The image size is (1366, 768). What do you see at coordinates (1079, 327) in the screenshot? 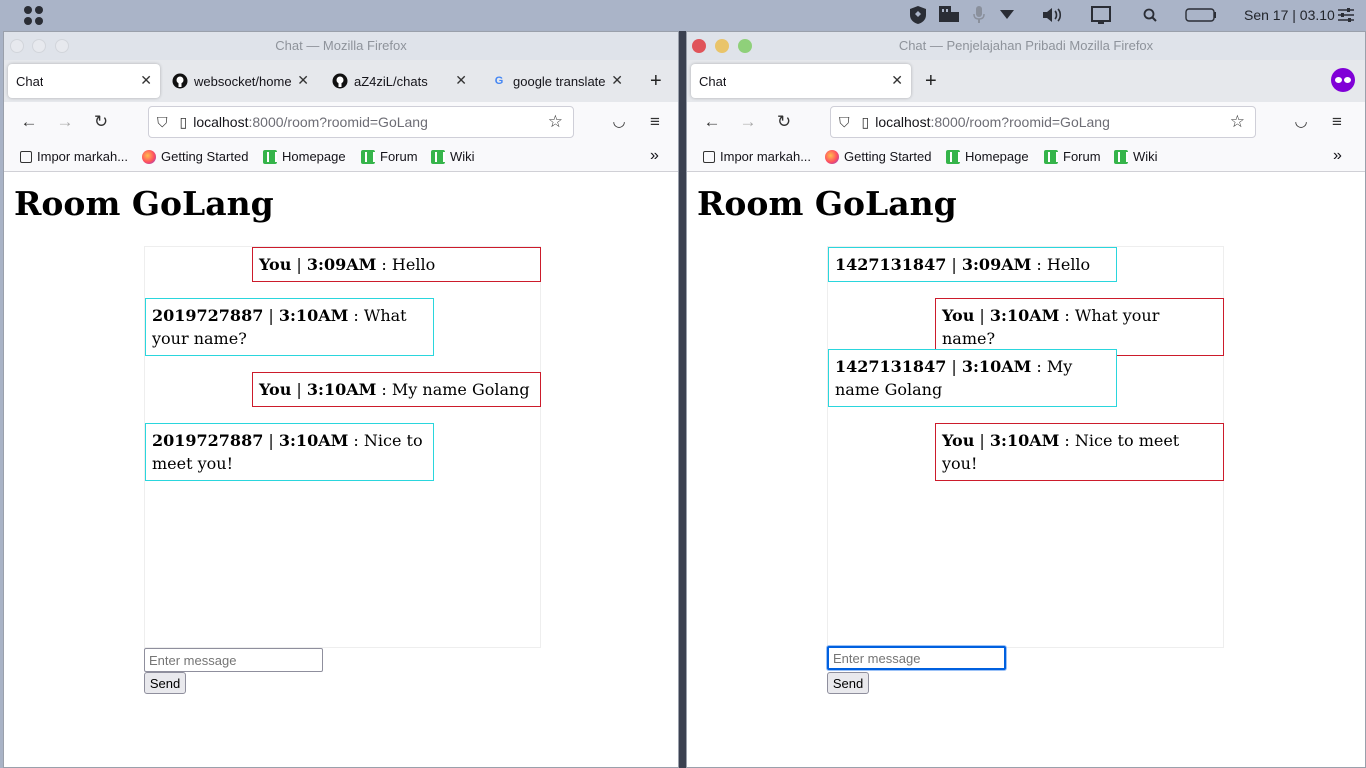
I see `message-item: You | 3:10AM : What your name?` at bounding box center [1079, 327].